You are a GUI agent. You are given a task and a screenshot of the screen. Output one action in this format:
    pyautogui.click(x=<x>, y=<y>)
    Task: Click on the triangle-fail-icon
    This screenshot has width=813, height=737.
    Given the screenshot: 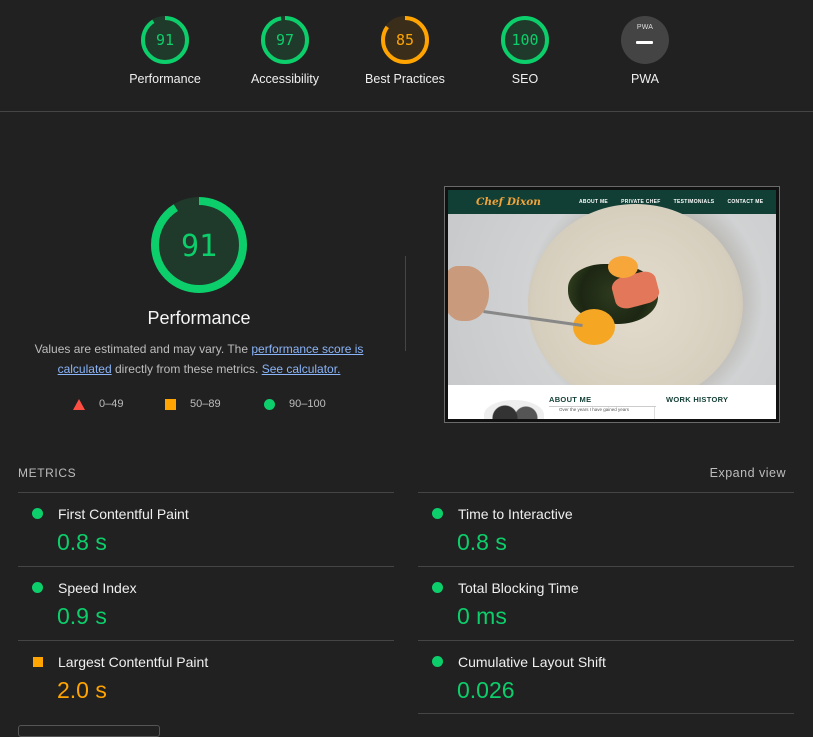 What is the action you would take?
    pyautogui.click(x=79, y=404)
    